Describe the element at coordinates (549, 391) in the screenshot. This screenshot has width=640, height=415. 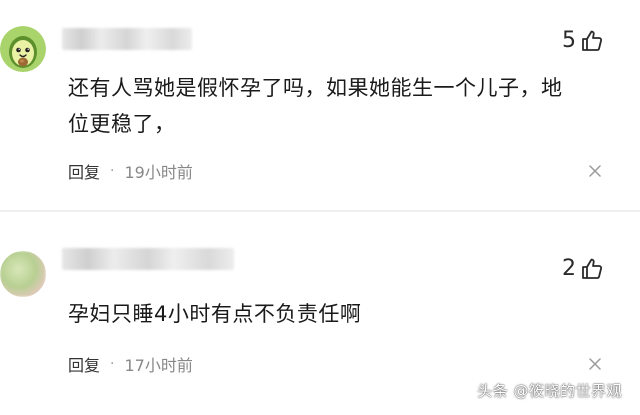
I see `watermark: 头条 @筱晓的世界观` at that location.